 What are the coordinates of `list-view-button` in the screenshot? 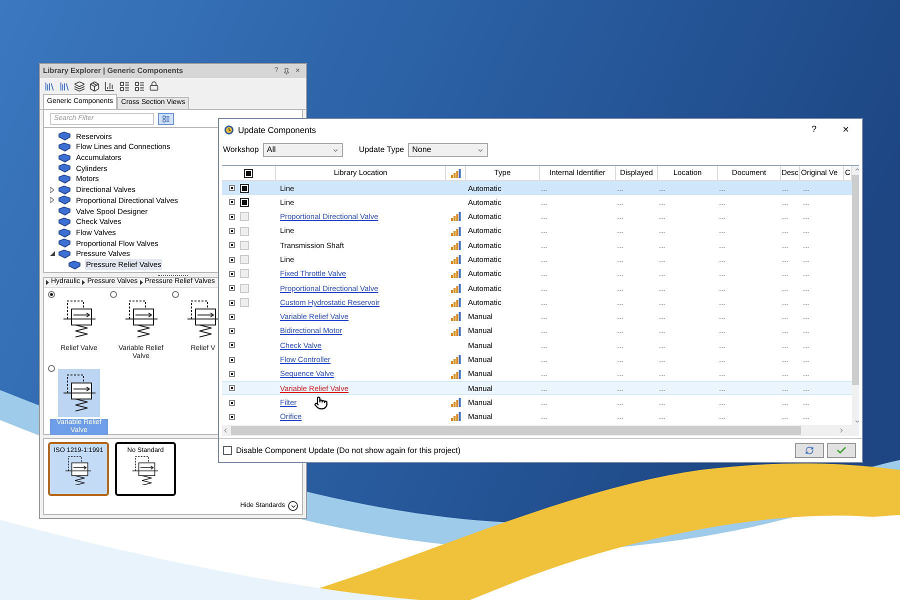 It's located at (166, 118).